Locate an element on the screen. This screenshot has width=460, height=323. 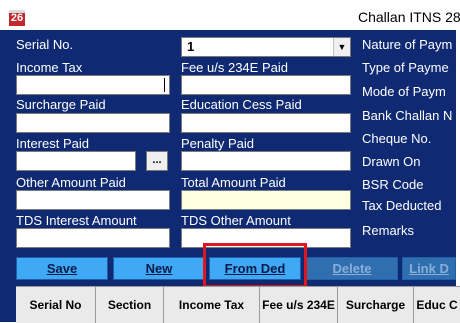
total-amount-label: Total Amount Paid is located at coordinates (233, 182).